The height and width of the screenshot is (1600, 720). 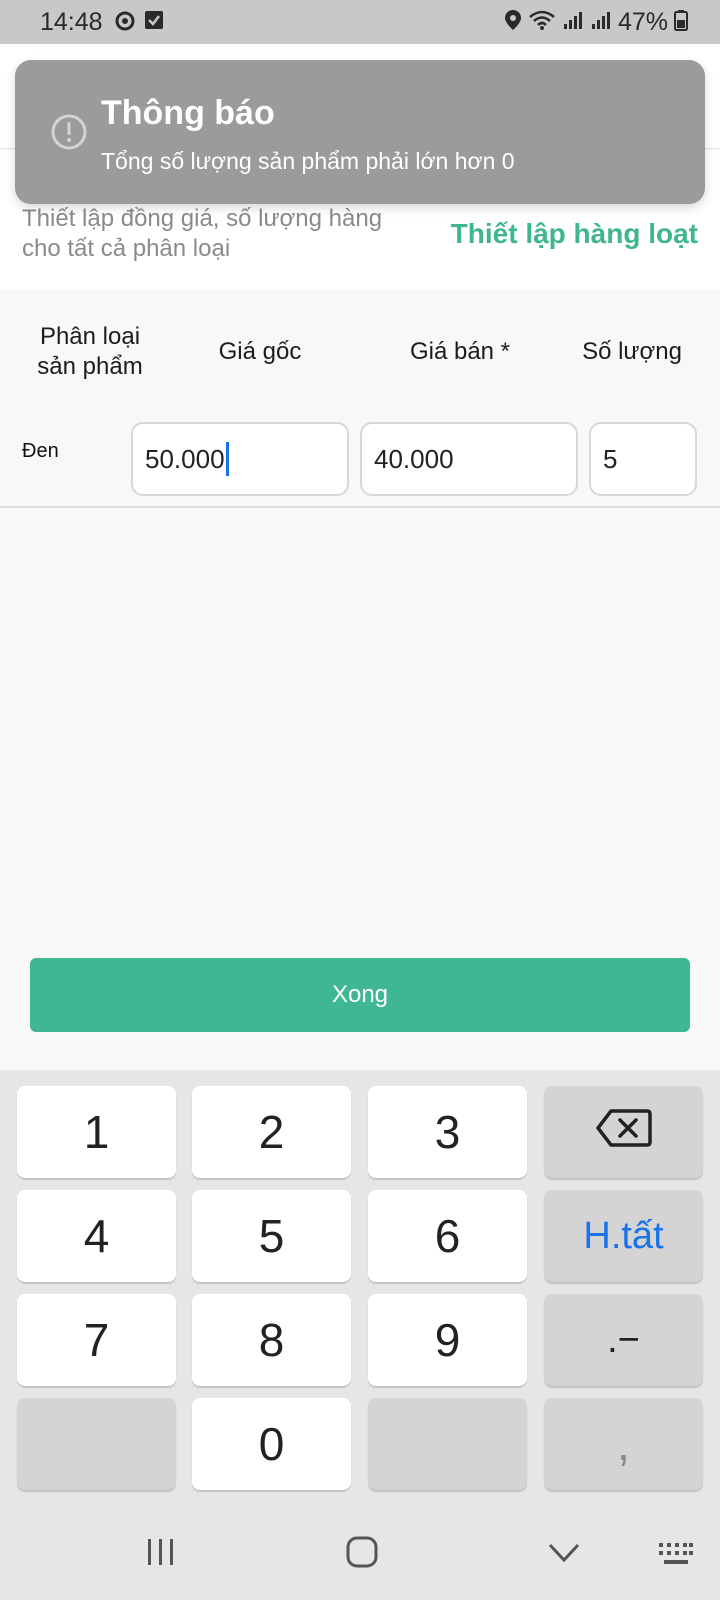 I want to click on header-sale-price: Giá bán *, so click(x=460, y=351).